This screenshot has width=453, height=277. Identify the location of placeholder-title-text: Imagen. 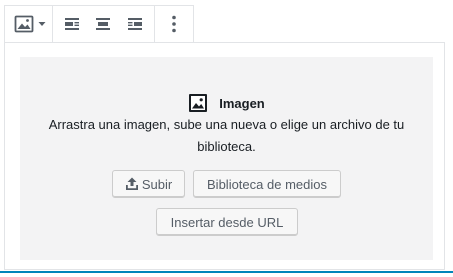
(242, 103).